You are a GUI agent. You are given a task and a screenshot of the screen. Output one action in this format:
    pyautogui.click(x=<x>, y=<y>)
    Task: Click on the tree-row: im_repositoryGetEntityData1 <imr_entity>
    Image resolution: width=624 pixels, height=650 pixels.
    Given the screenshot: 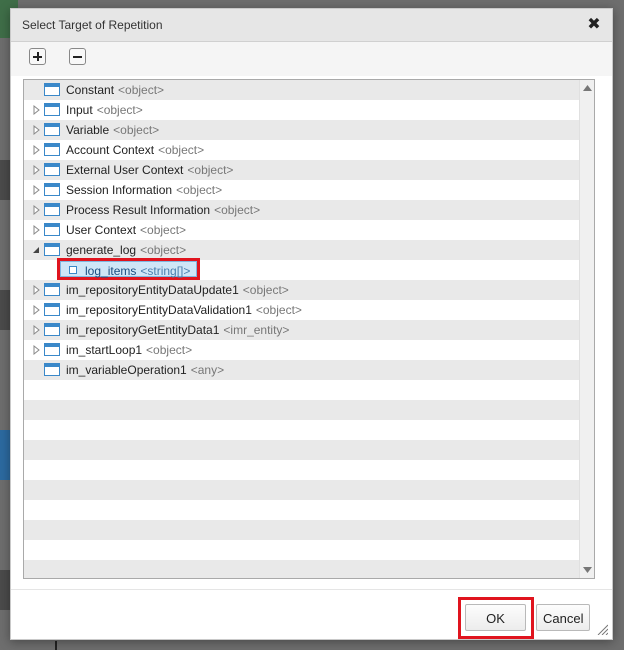 What is the action you would take?
    pyautogui.click(x=301, y=330)
    